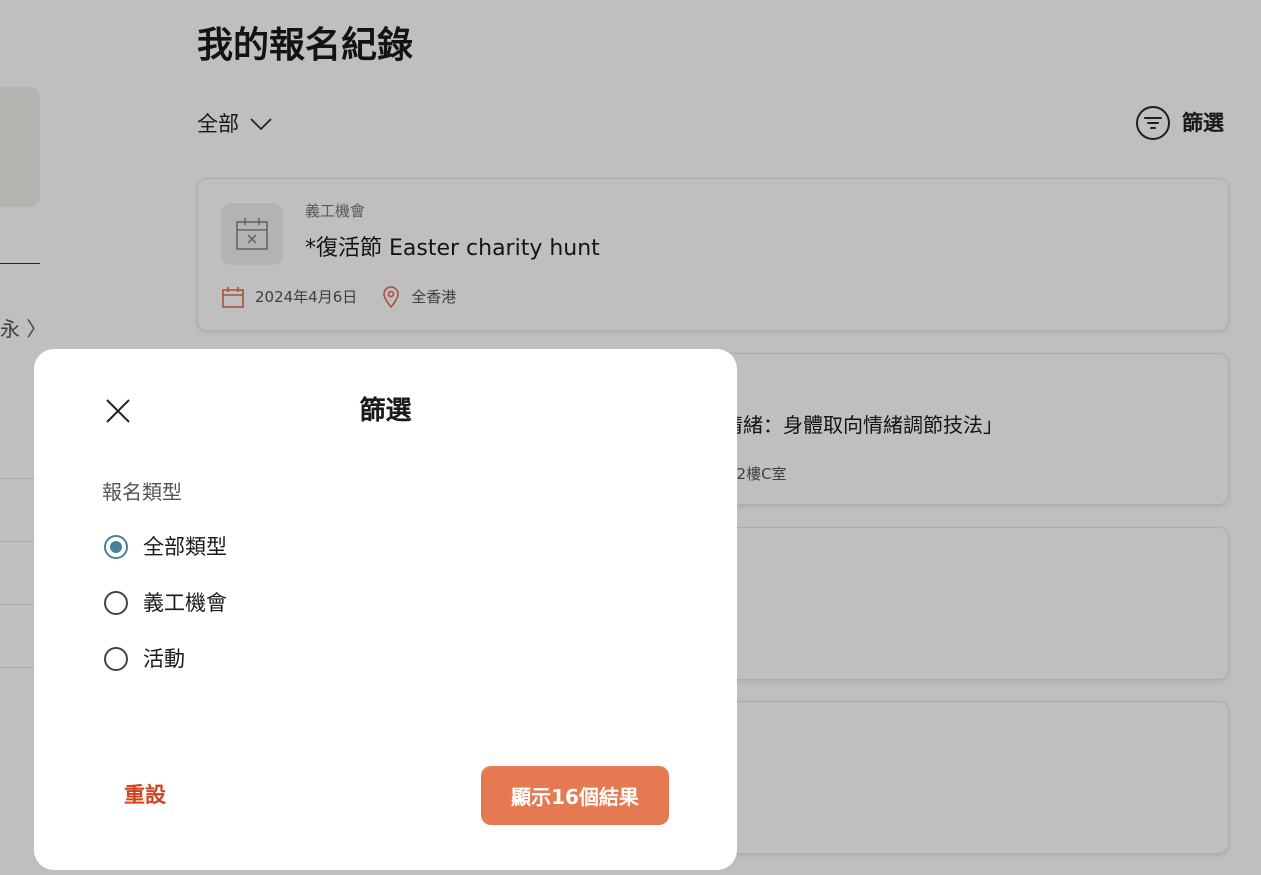  Describe the element at coordinates (575, 795) in the screenshot. I see `show-results-button: 顯示16個結果` at that location.